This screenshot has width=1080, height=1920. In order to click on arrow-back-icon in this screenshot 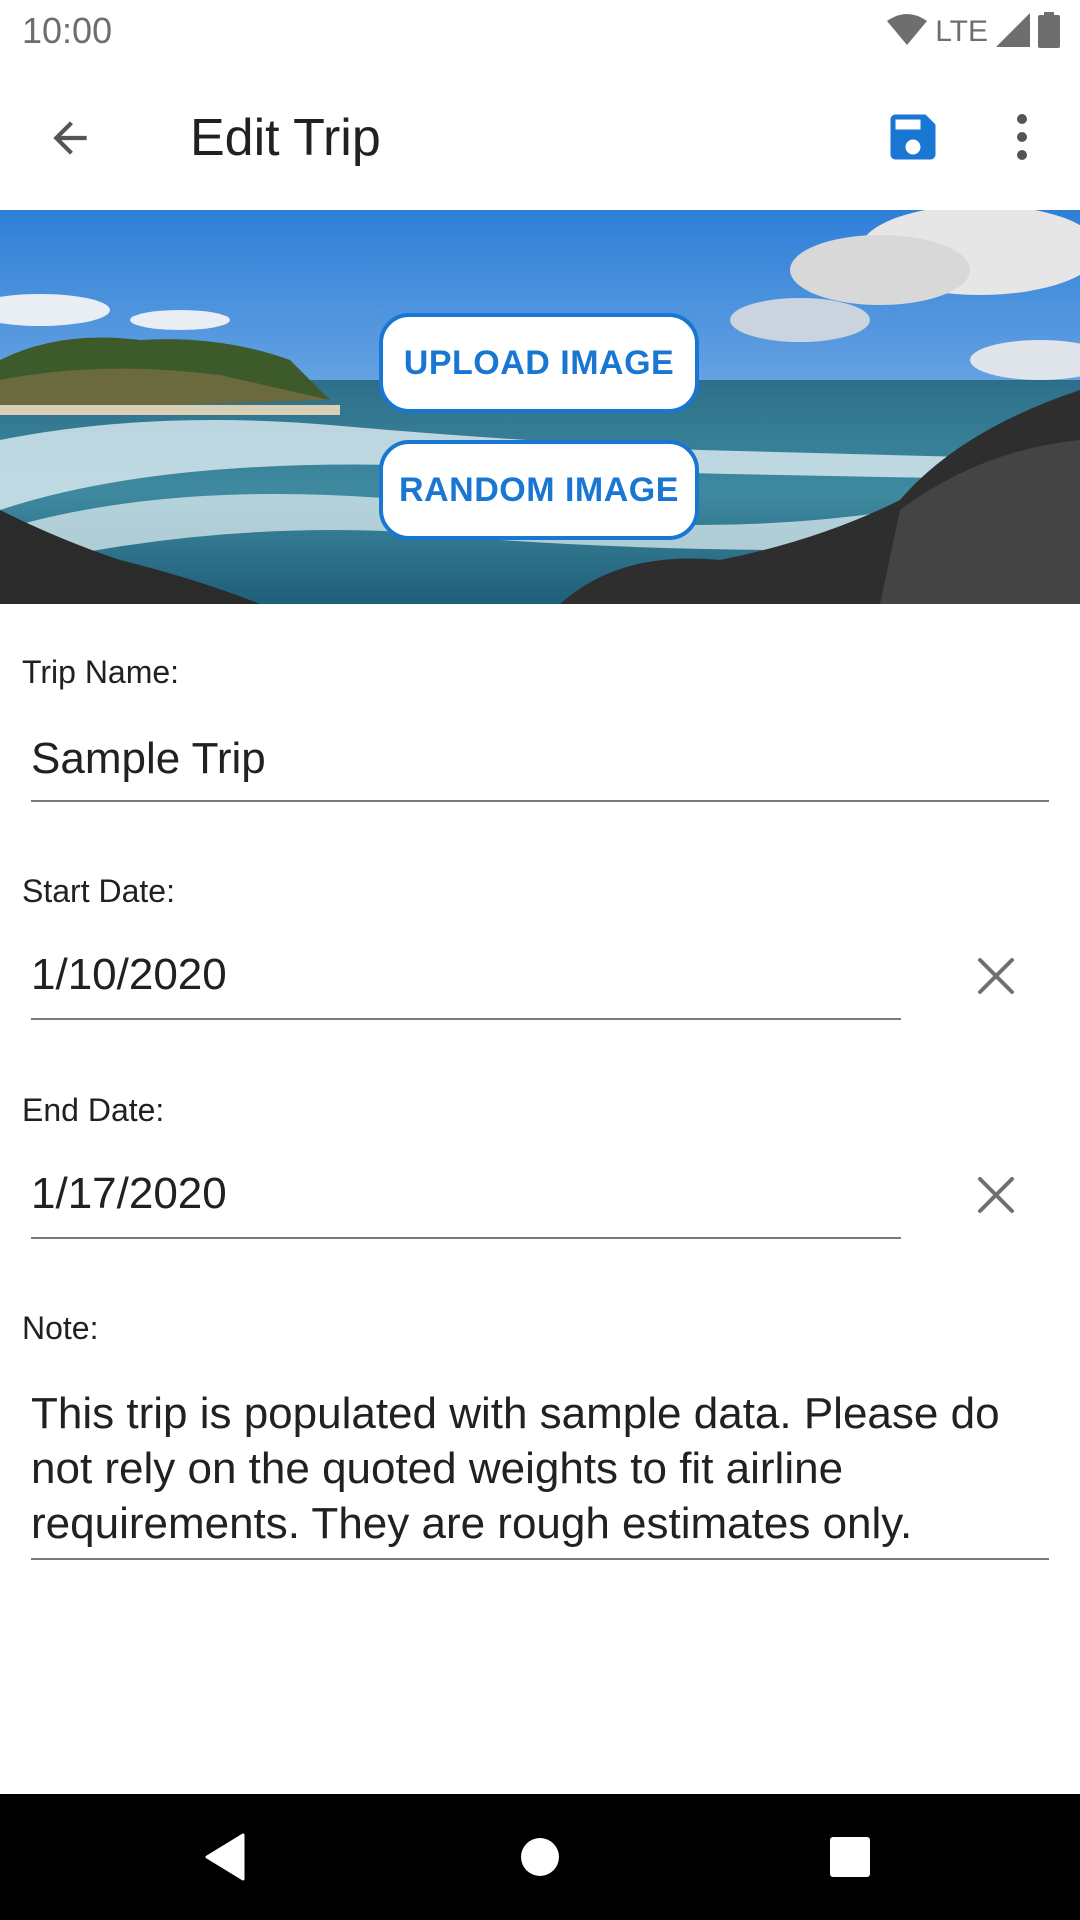, I will do `click(70, 140)`.